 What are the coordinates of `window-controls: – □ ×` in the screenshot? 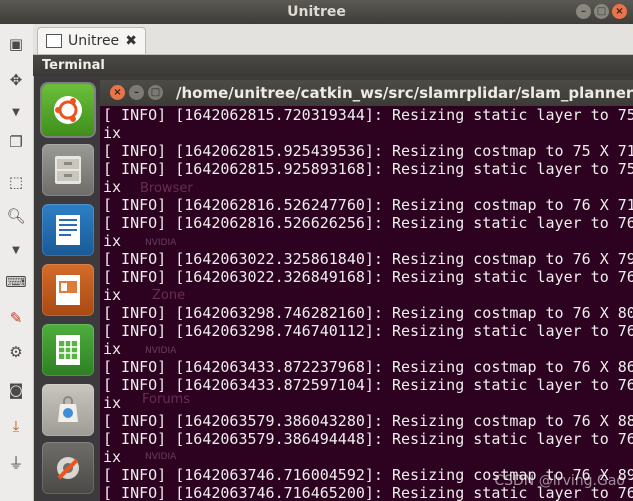 It's located at (601, 11).